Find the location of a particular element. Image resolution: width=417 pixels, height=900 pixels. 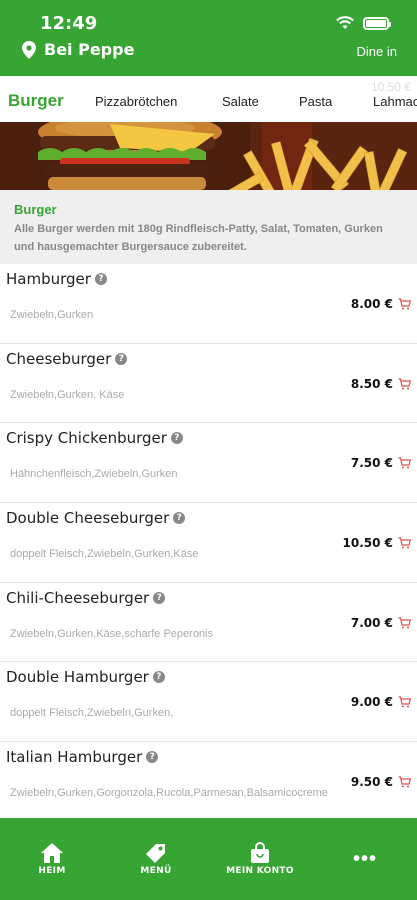

battery-icon is located at coordinates (377, 23).